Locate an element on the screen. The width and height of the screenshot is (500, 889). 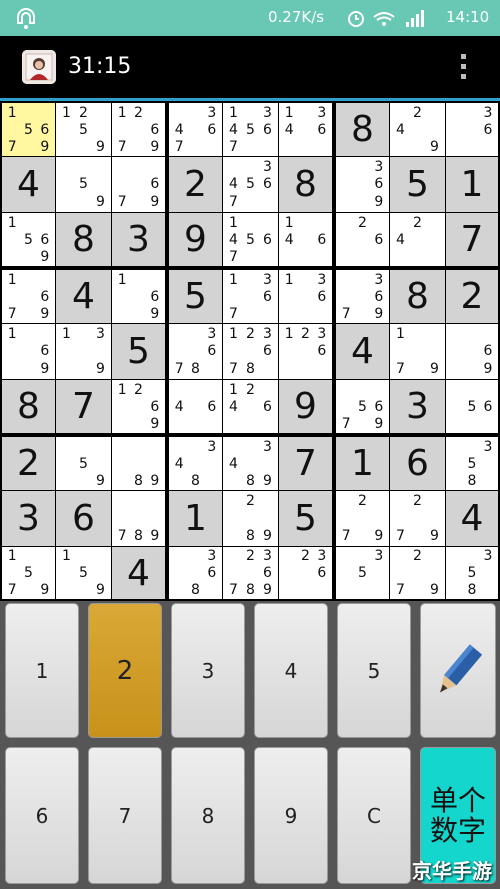
board-cell: 36 is located at coordinates (472, 129).